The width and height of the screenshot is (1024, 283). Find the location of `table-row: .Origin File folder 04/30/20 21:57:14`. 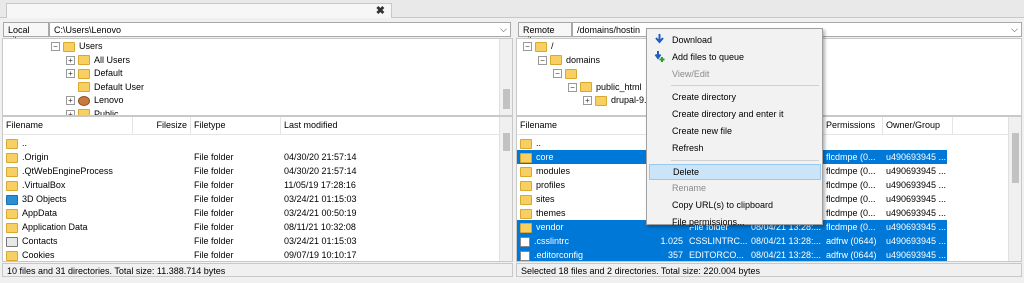

table-row: .Origin File folder 04/30/20 21:57:14 is located at coordinates (251, 157).